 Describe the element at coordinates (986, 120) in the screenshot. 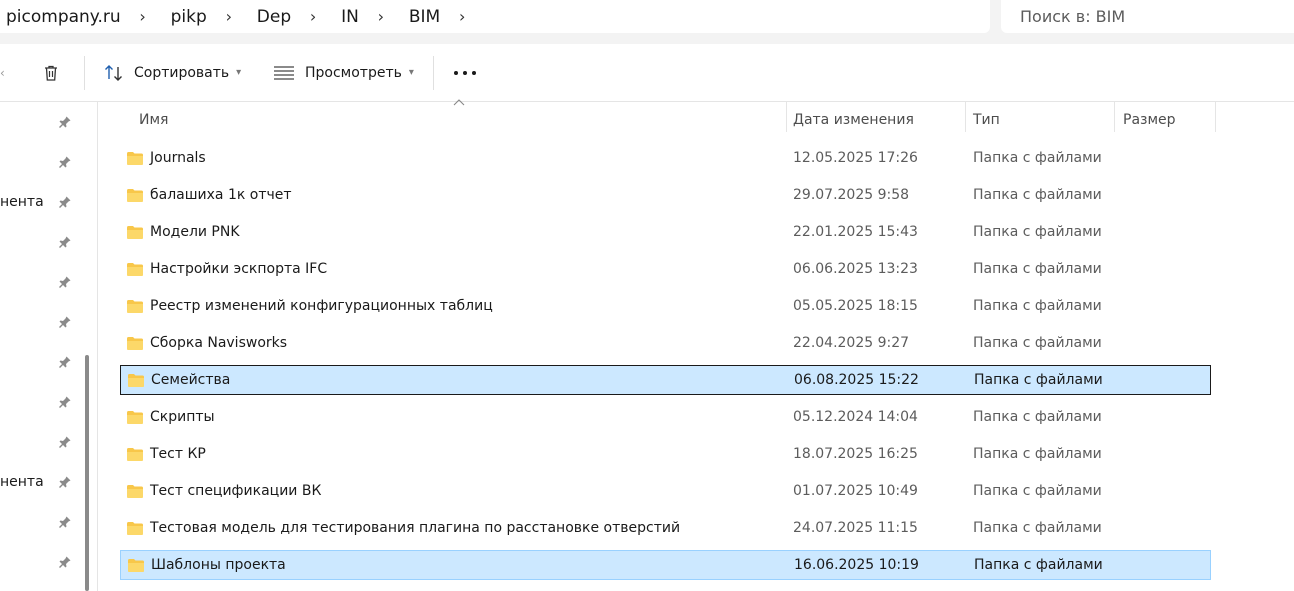

I see `column-type-label: Тип` at that location.